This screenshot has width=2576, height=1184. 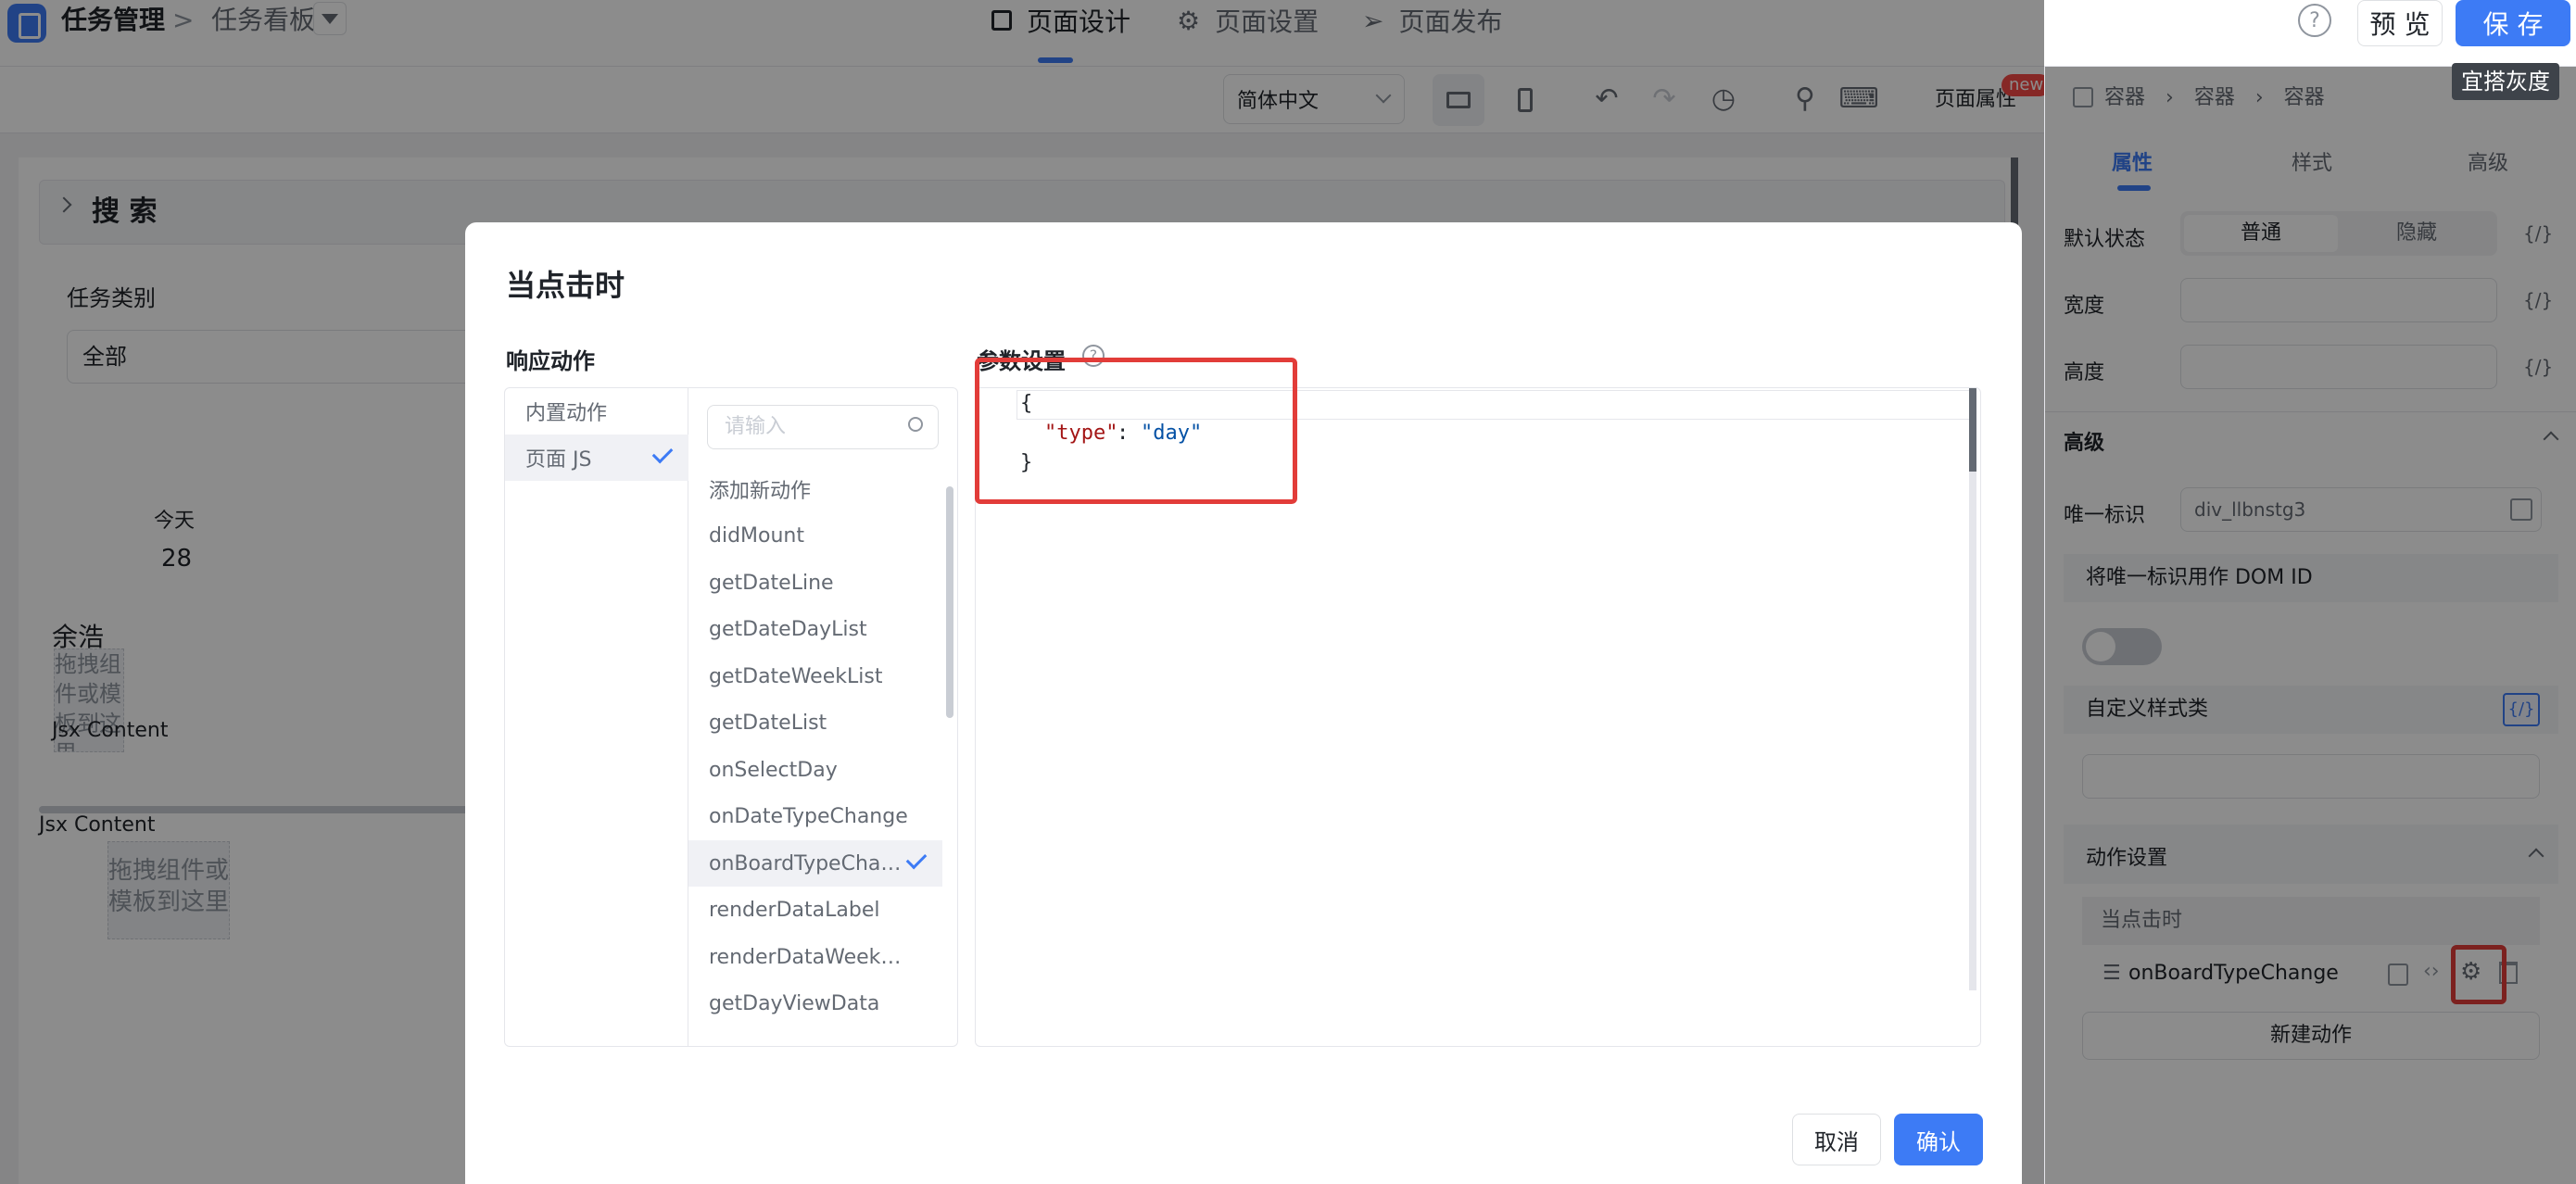 I want to click on help-glyph: ?, so click(x=2314, y=20).